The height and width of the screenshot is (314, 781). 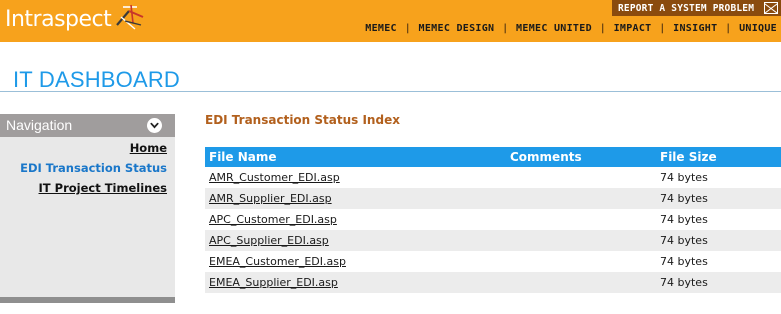 I want to click on table-row: APC_Customer_EDI.asp 74 bytes, so click(x=493, y=219).